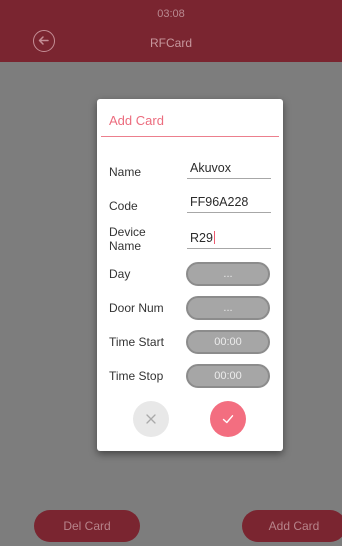 The width and height of the screenshot is (342, 546). What do you see at coordinates (201, 238) in the screenshot?
I see `device-name-value: R29` at bounding box center [201, 238].